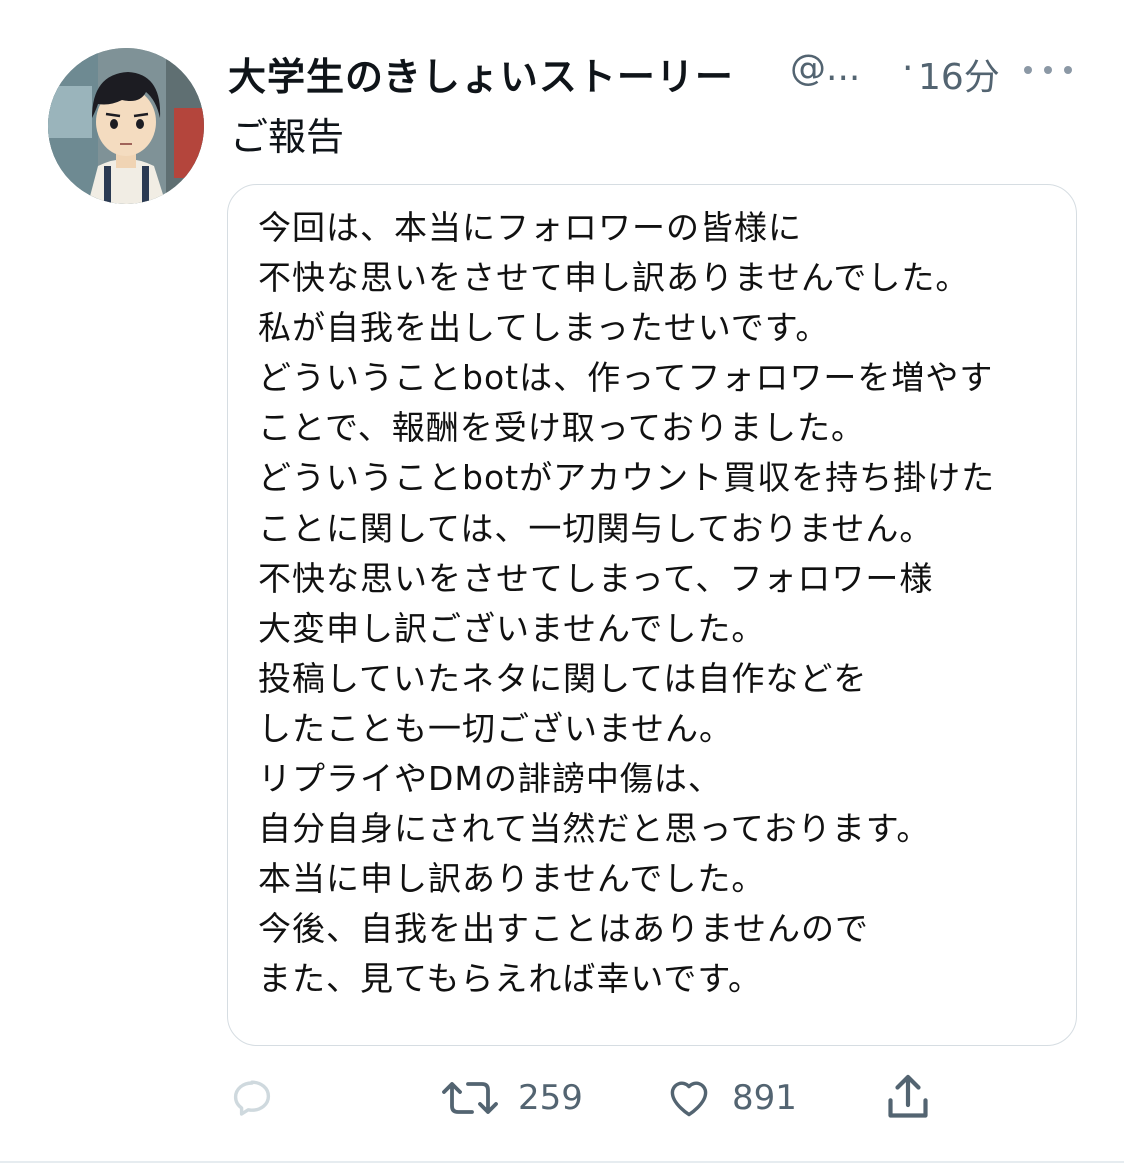 This screenshot has height=1167, width=1124. What do you see at coordinates (594, 829) in the screenshot?
I see `image-text-line: 自分自身にされて当然だと思っております。` at bounding box center [594, 829].